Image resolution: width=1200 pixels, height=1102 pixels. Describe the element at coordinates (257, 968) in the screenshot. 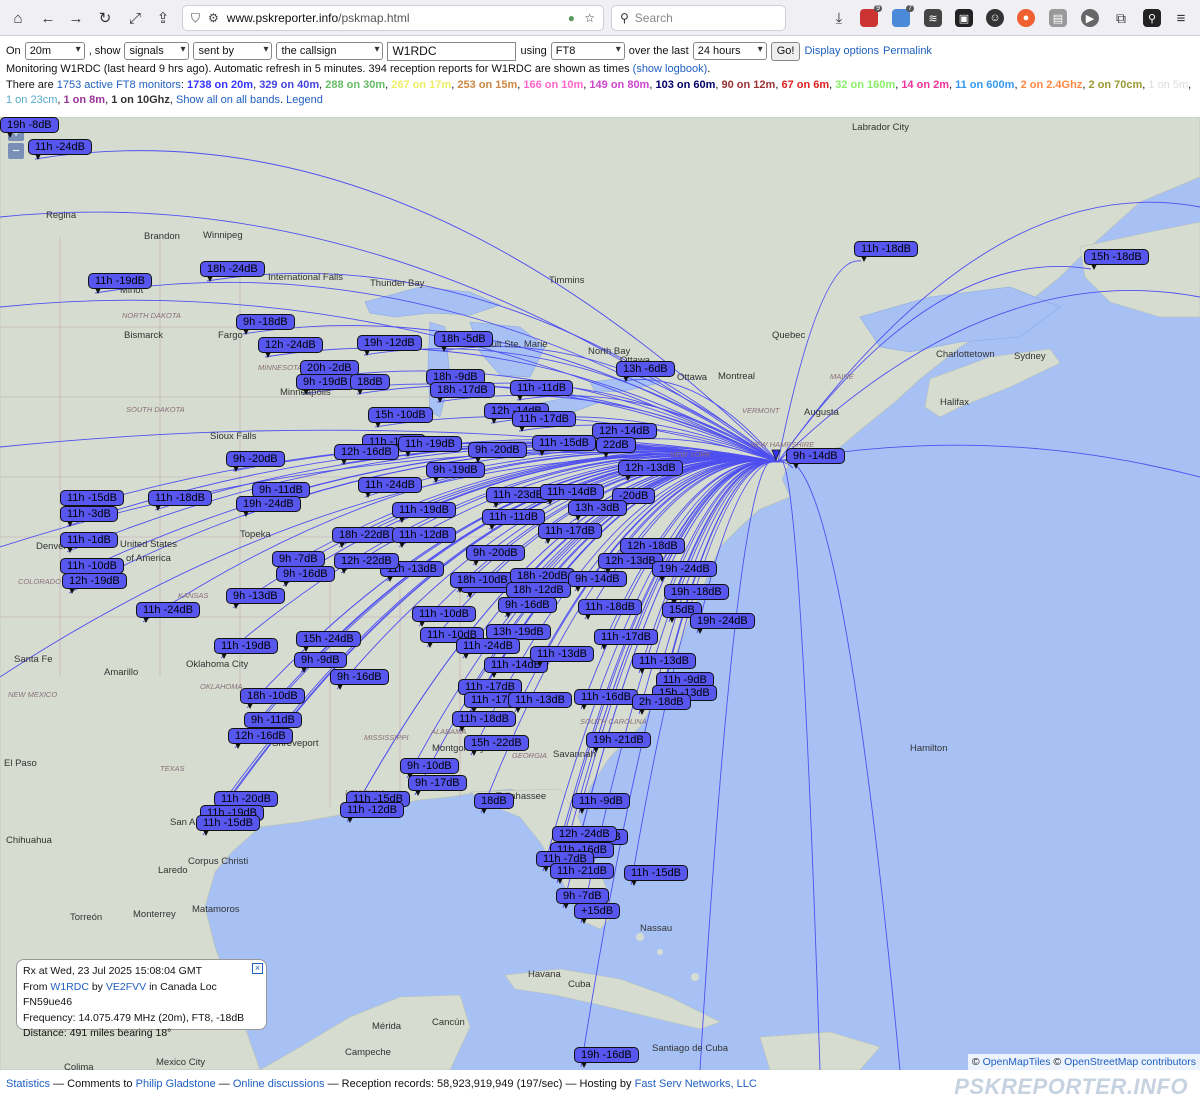

I see `close-icon: ×` at that location.